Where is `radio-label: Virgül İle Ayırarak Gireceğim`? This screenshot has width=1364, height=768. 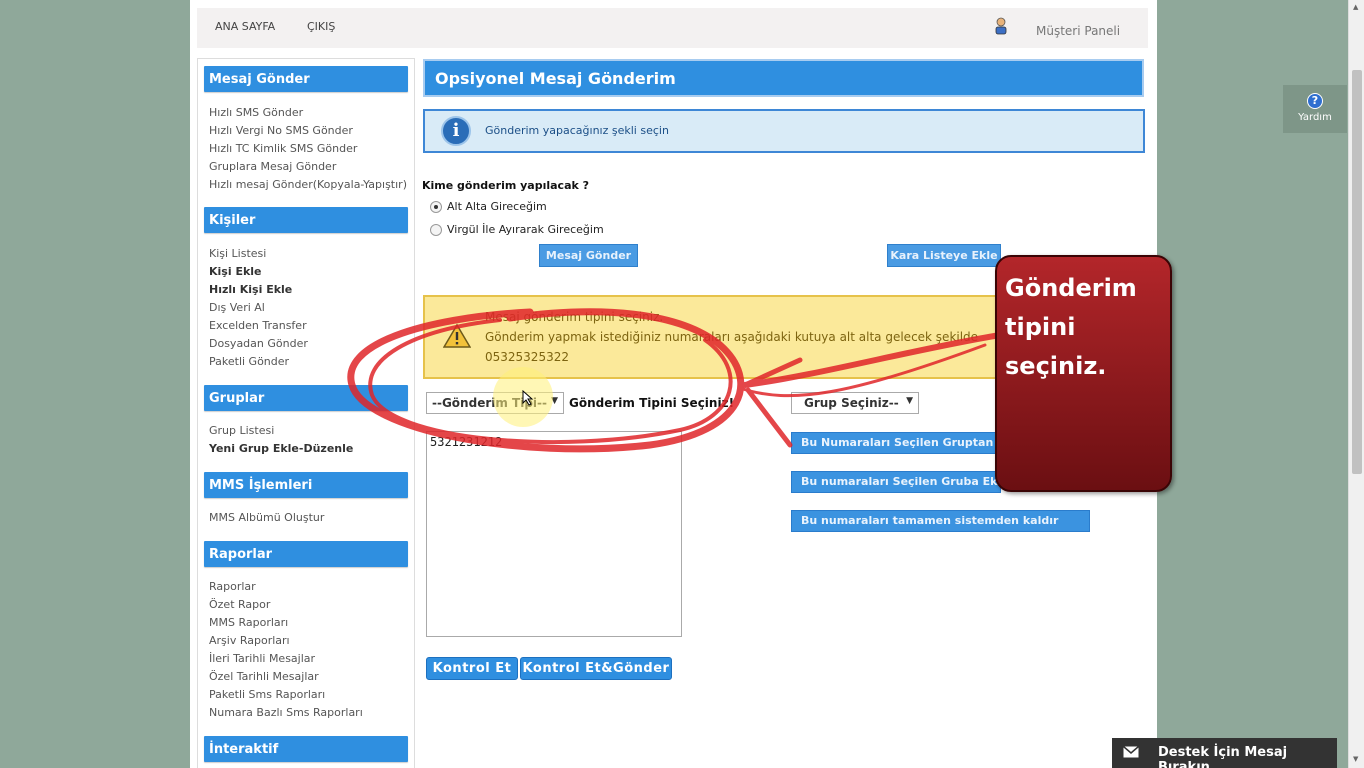 radio-label: Virgül İle Ayırarak Gireceğim is located at coordinates (525, 229).